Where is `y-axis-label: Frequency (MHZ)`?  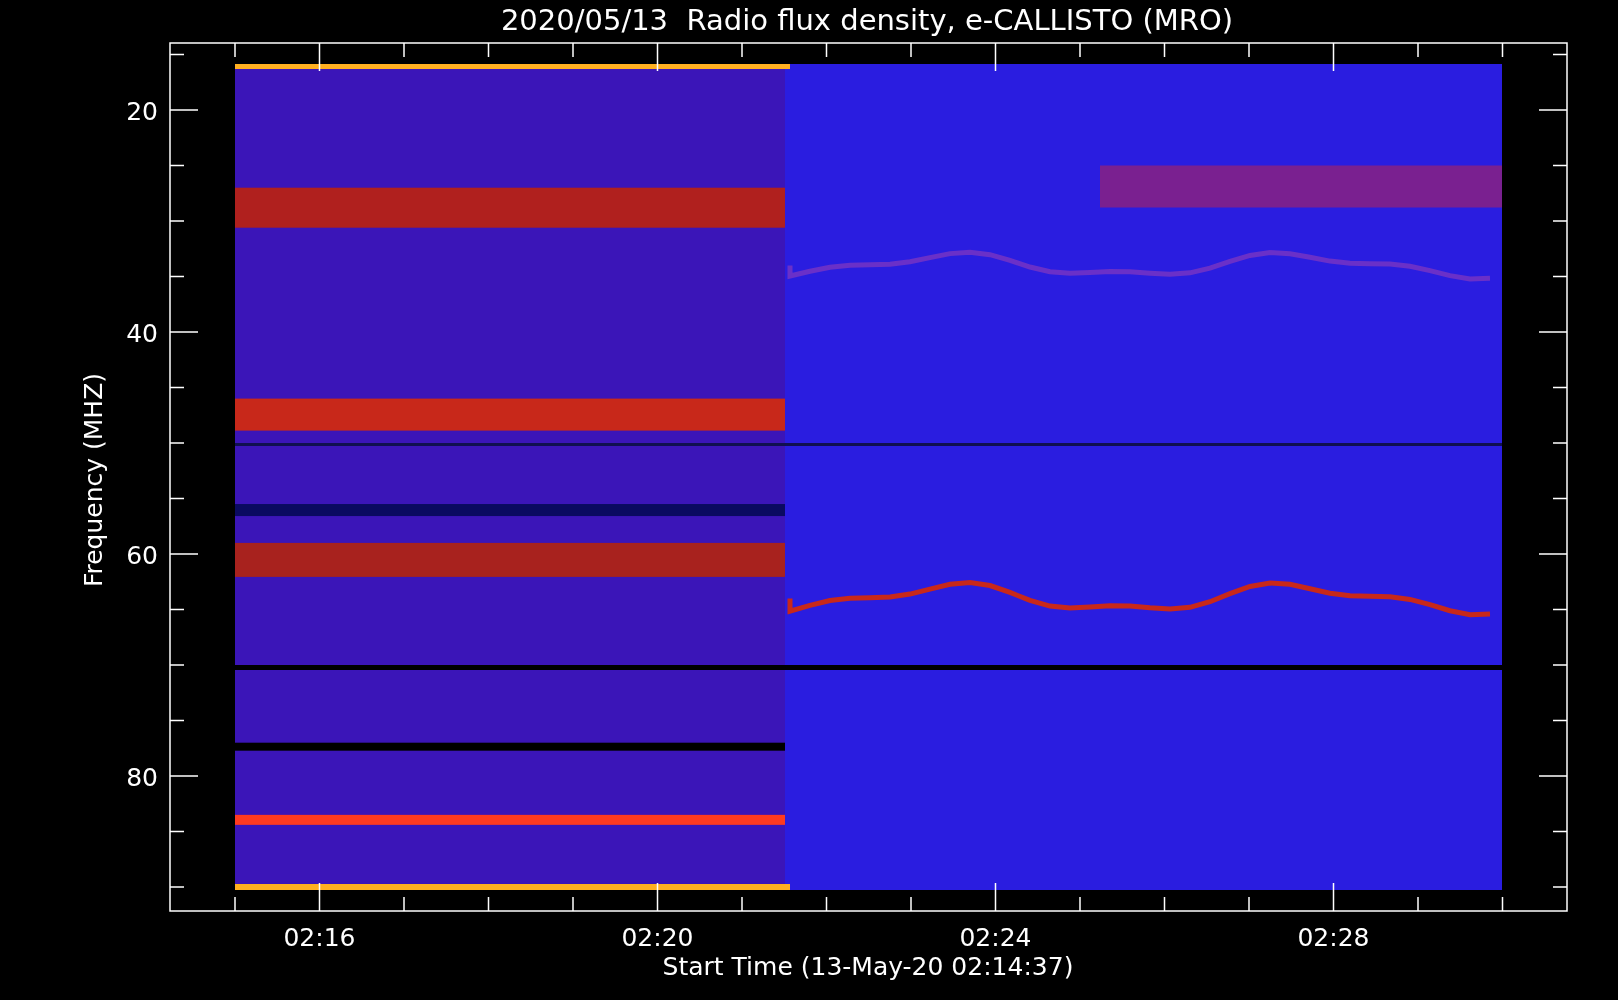 y-axis-label: Frequency (MHZ) is located at coordinates (93, 480).